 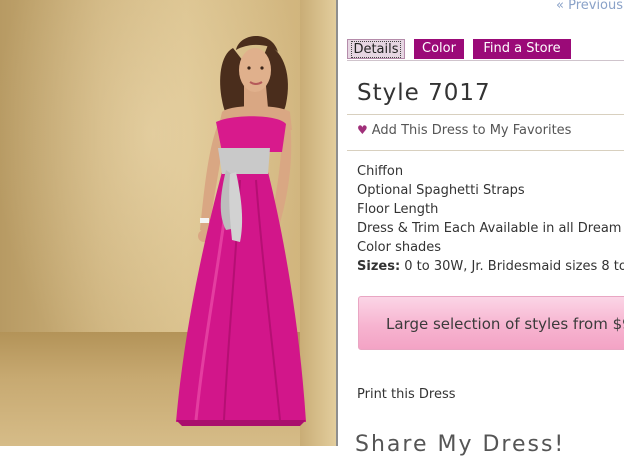 I want to click on tab-find-a-store: Find a Store, so click(x=522, y=49).